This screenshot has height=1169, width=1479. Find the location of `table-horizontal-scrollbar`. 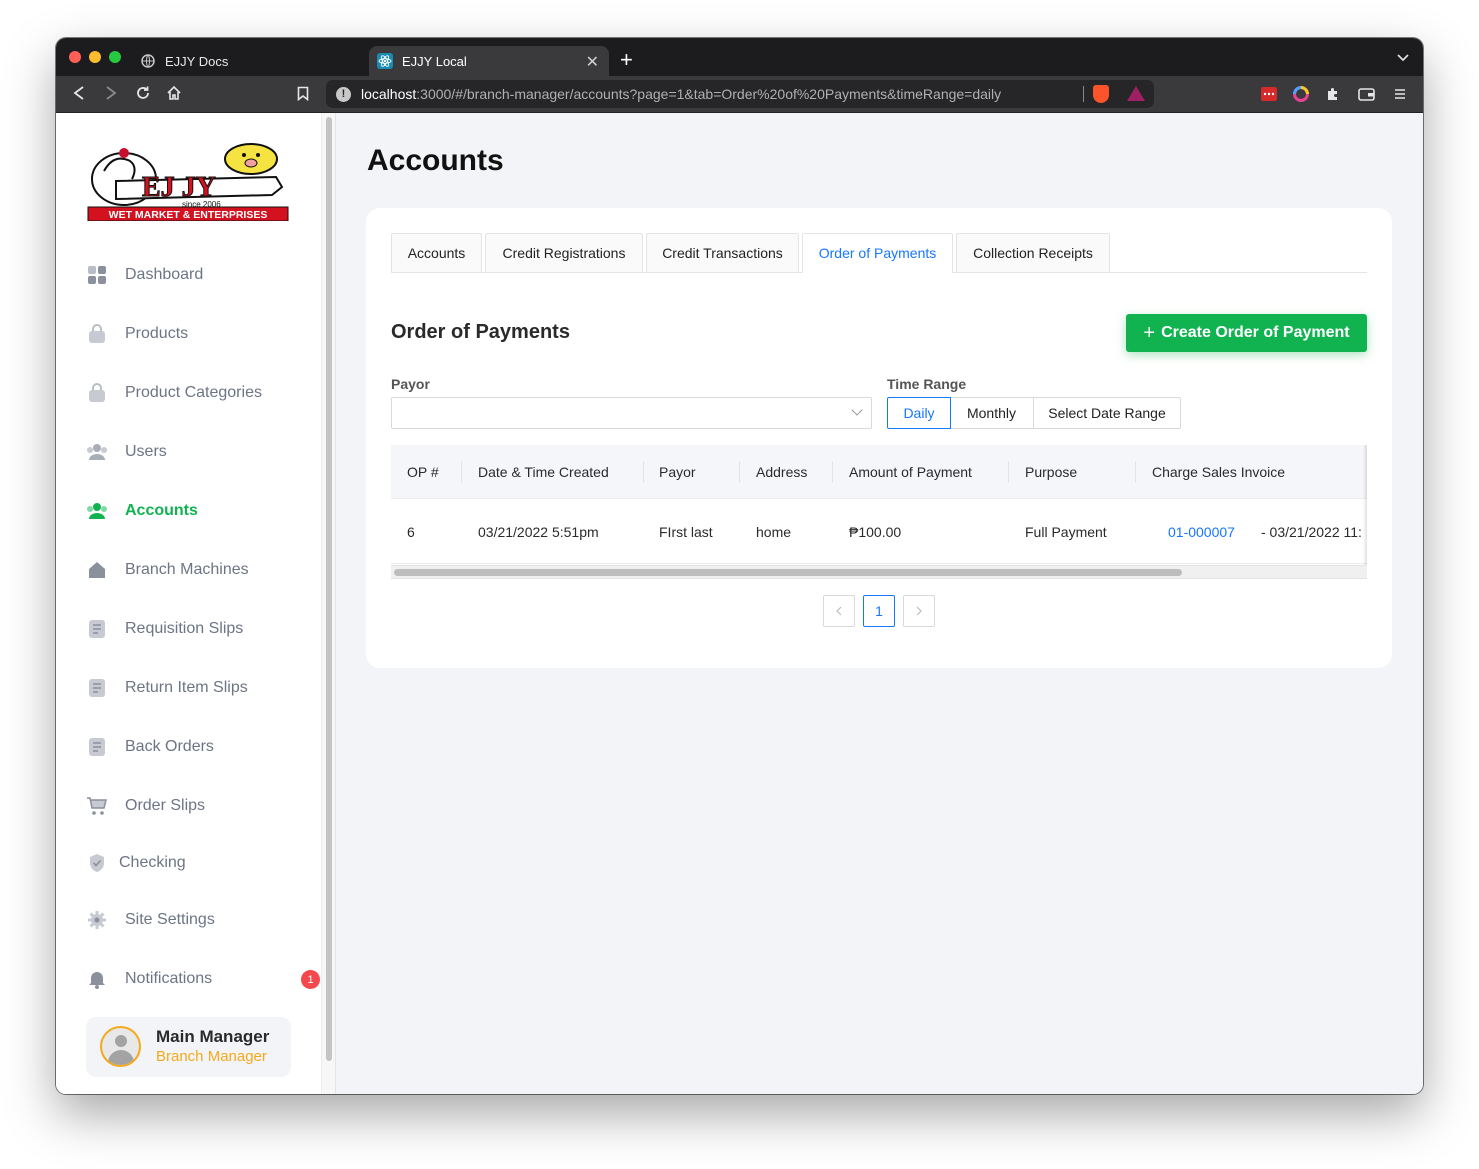

table-horizontal-scrollbar is located at coordinates (879, 572).